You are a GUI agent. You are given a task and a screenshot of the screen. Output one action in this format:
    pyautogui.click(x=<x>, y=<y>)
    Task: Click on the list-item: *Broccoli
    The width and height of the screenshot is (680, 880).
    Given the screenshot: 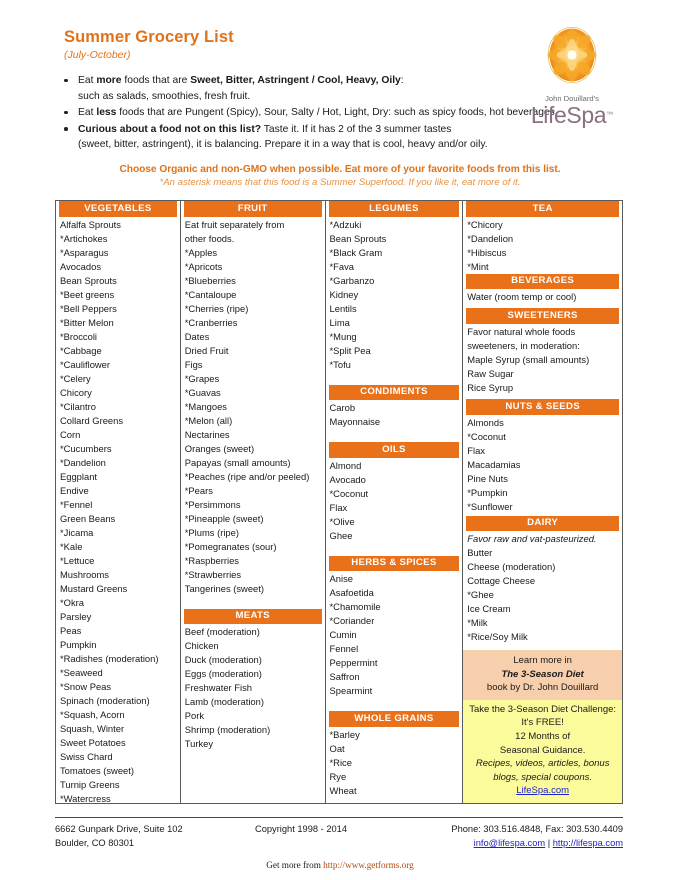 What is the action you would take?
    pyautogui.click(x=78, y=336)
    